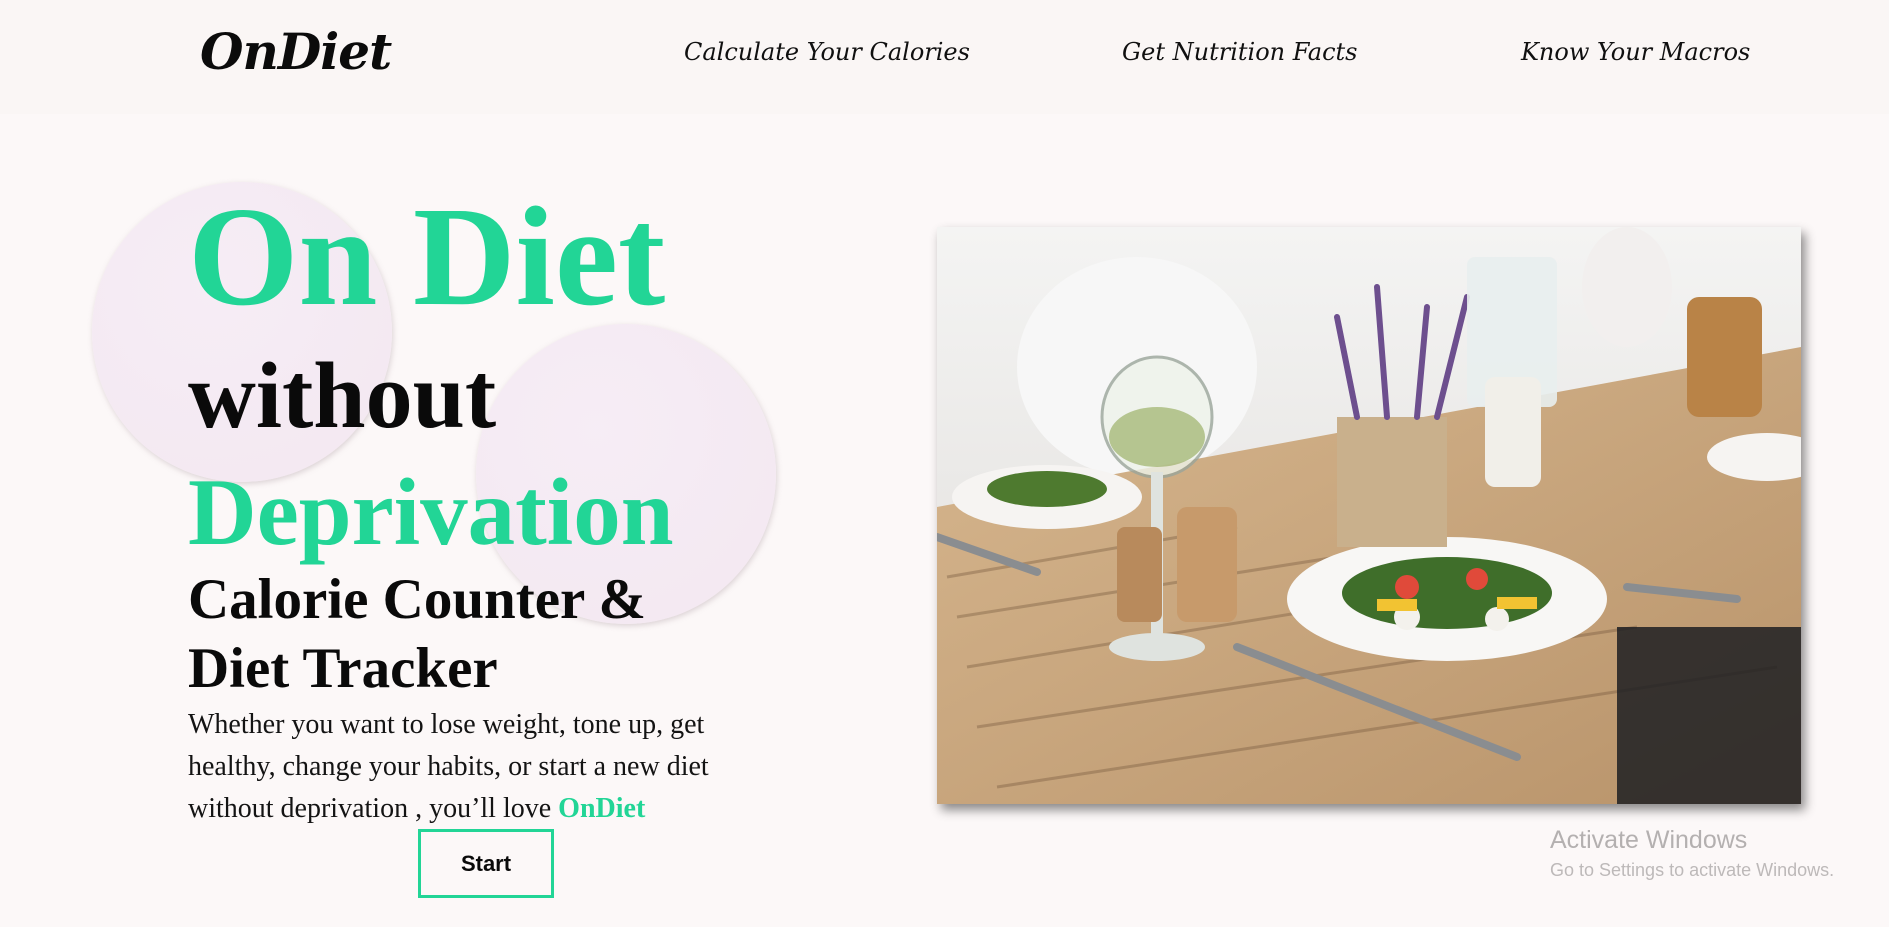  What do you see at coordinates (602, 808) in the screenshot?
I see `brand-highlight: OnDiet` at bounding box center [602, 808].